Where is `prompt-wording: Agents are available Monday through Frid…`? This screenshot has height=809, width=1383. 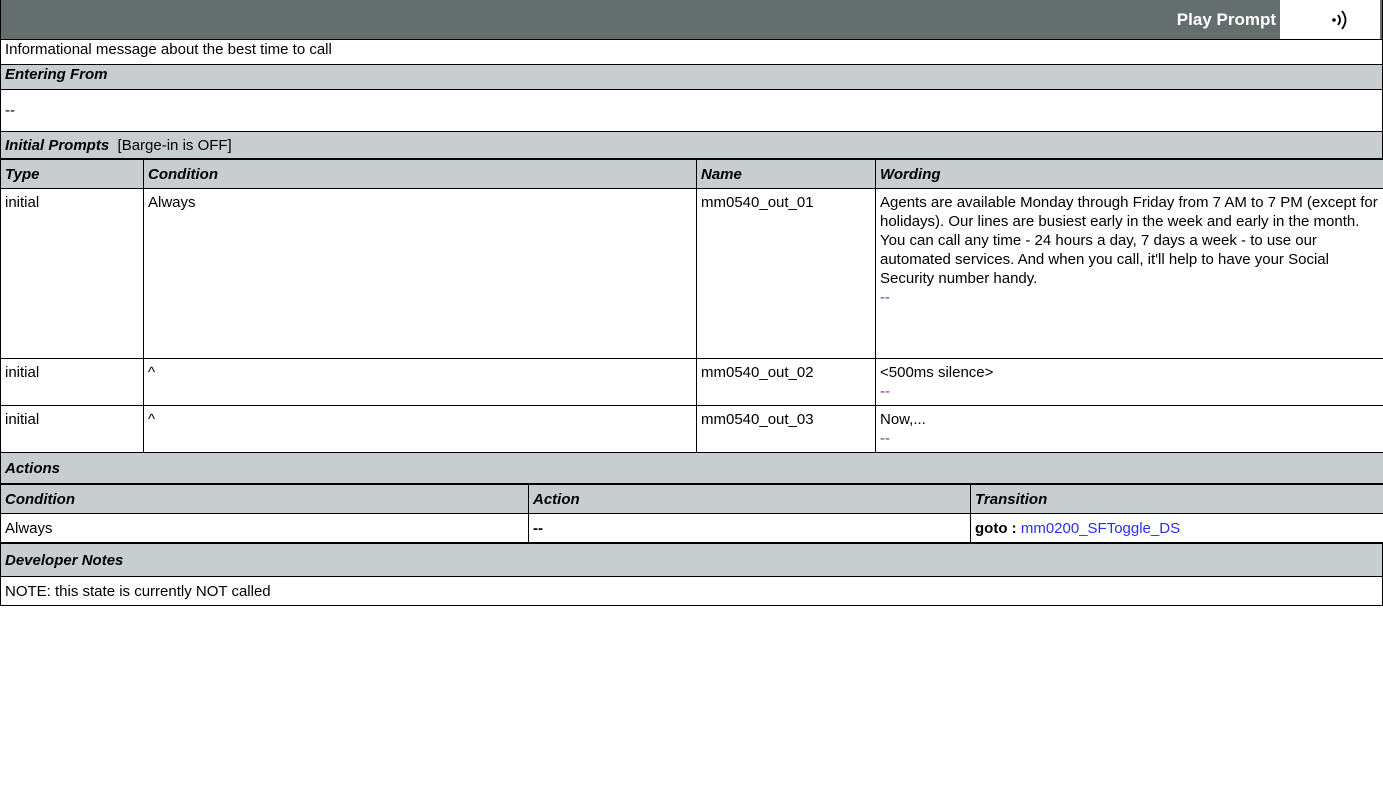
prompt-wording: Agents are available Monday through Frid… is located at coordinates (1129, 240).